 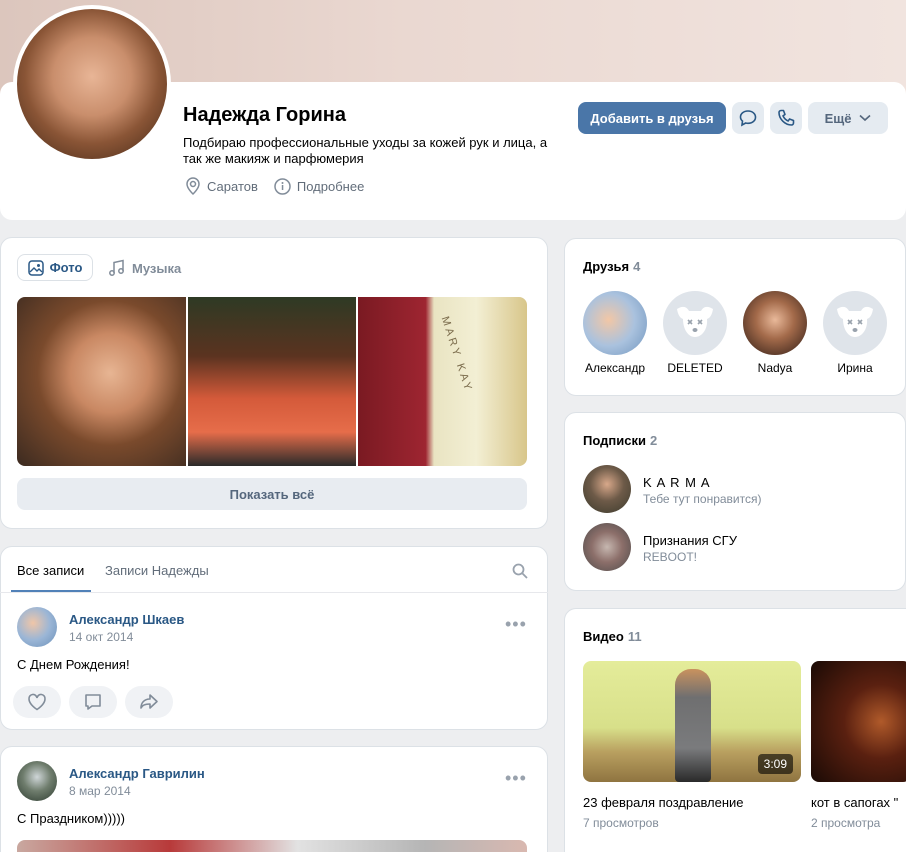 I want to click on friends-title: Друзья 4, so click(x=611, y=266).